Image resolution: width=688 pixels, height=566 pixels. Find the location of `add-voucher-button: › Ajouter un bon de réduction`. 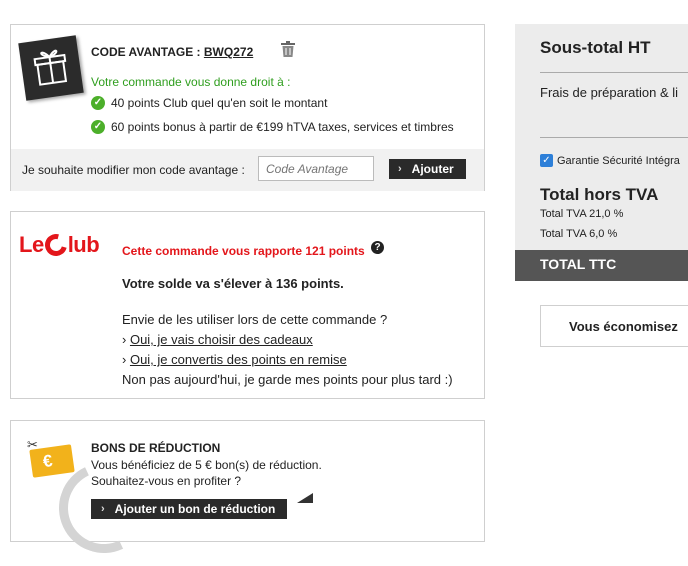

add-voucher-button: › Ajouter un bon de réduction is located at coordinates (189, 509).